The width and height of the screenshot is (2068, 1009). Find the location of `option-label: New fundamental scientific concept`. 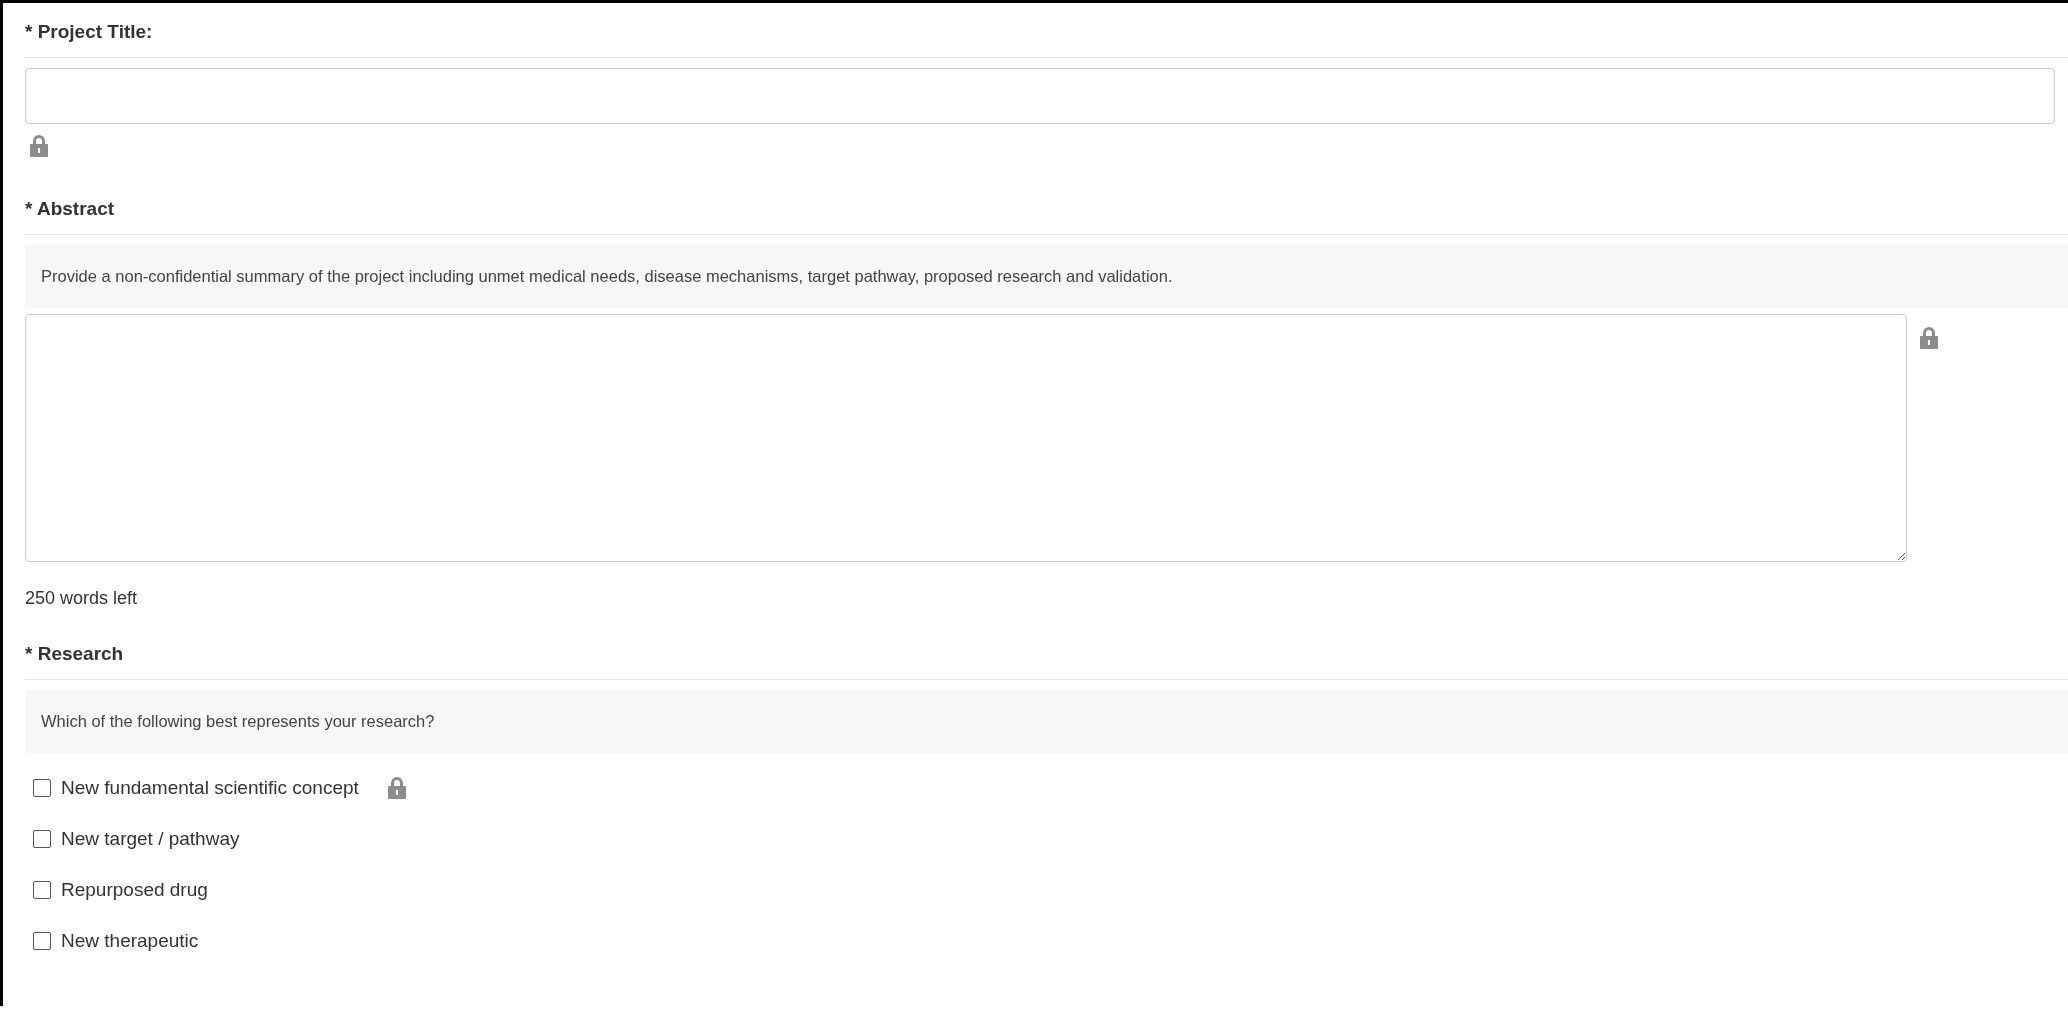

option-label: New fundamental scientific concept is located at coordinates (210, 788).